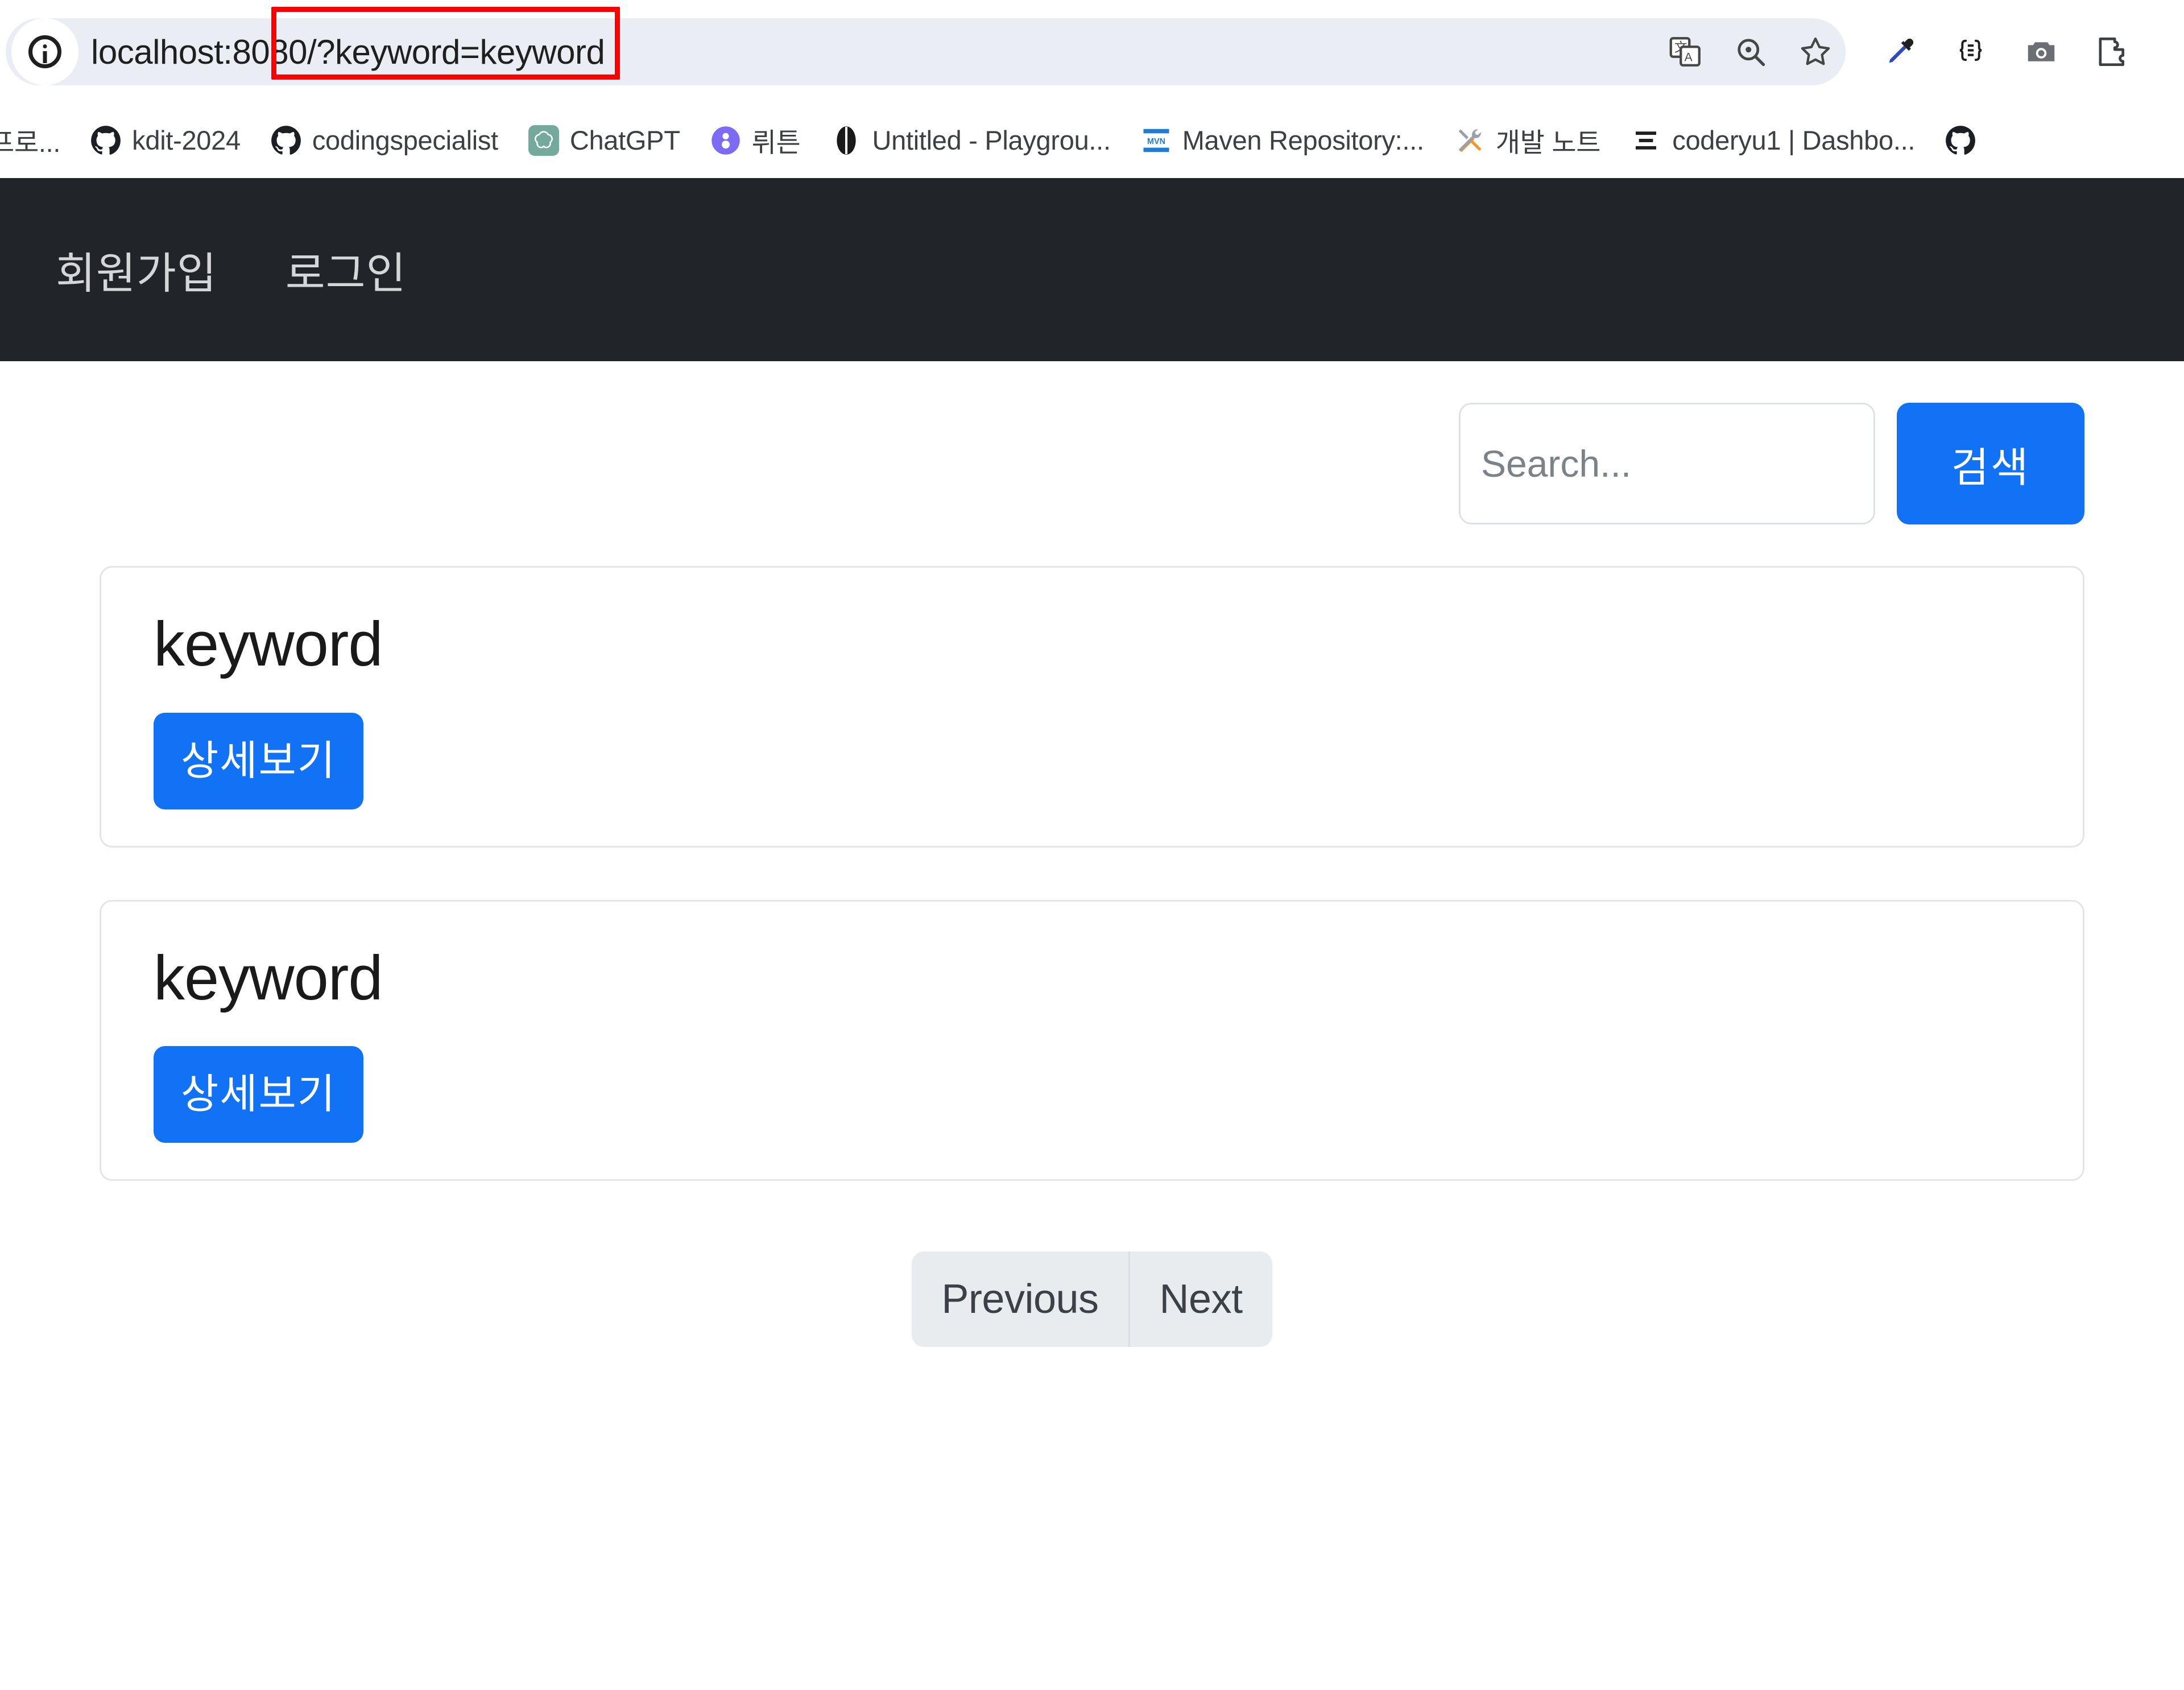  Describe the element at coordinates (1689, 57) in the screenshot. I see `svg-text: A` at that location.